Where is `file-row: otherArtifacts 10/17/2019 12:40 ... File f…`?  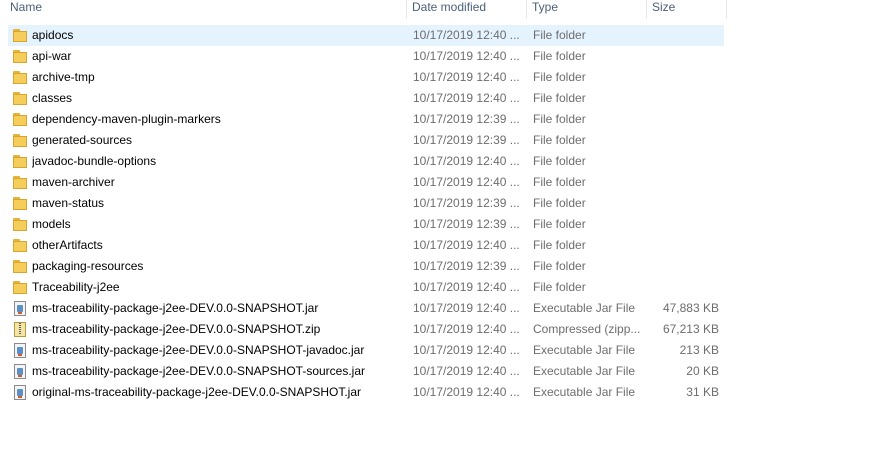
file-row: otherArtifacts 10/17/2019 12:40 ... File f… is located at coordinates (366, 245).